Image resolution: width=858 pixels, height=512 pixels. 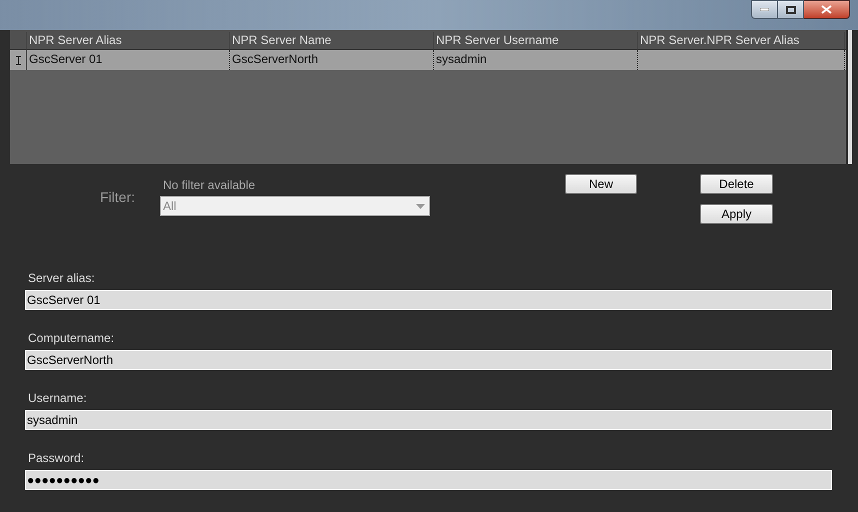 I want to click on maximize-icon, so click(x=791, y=10).